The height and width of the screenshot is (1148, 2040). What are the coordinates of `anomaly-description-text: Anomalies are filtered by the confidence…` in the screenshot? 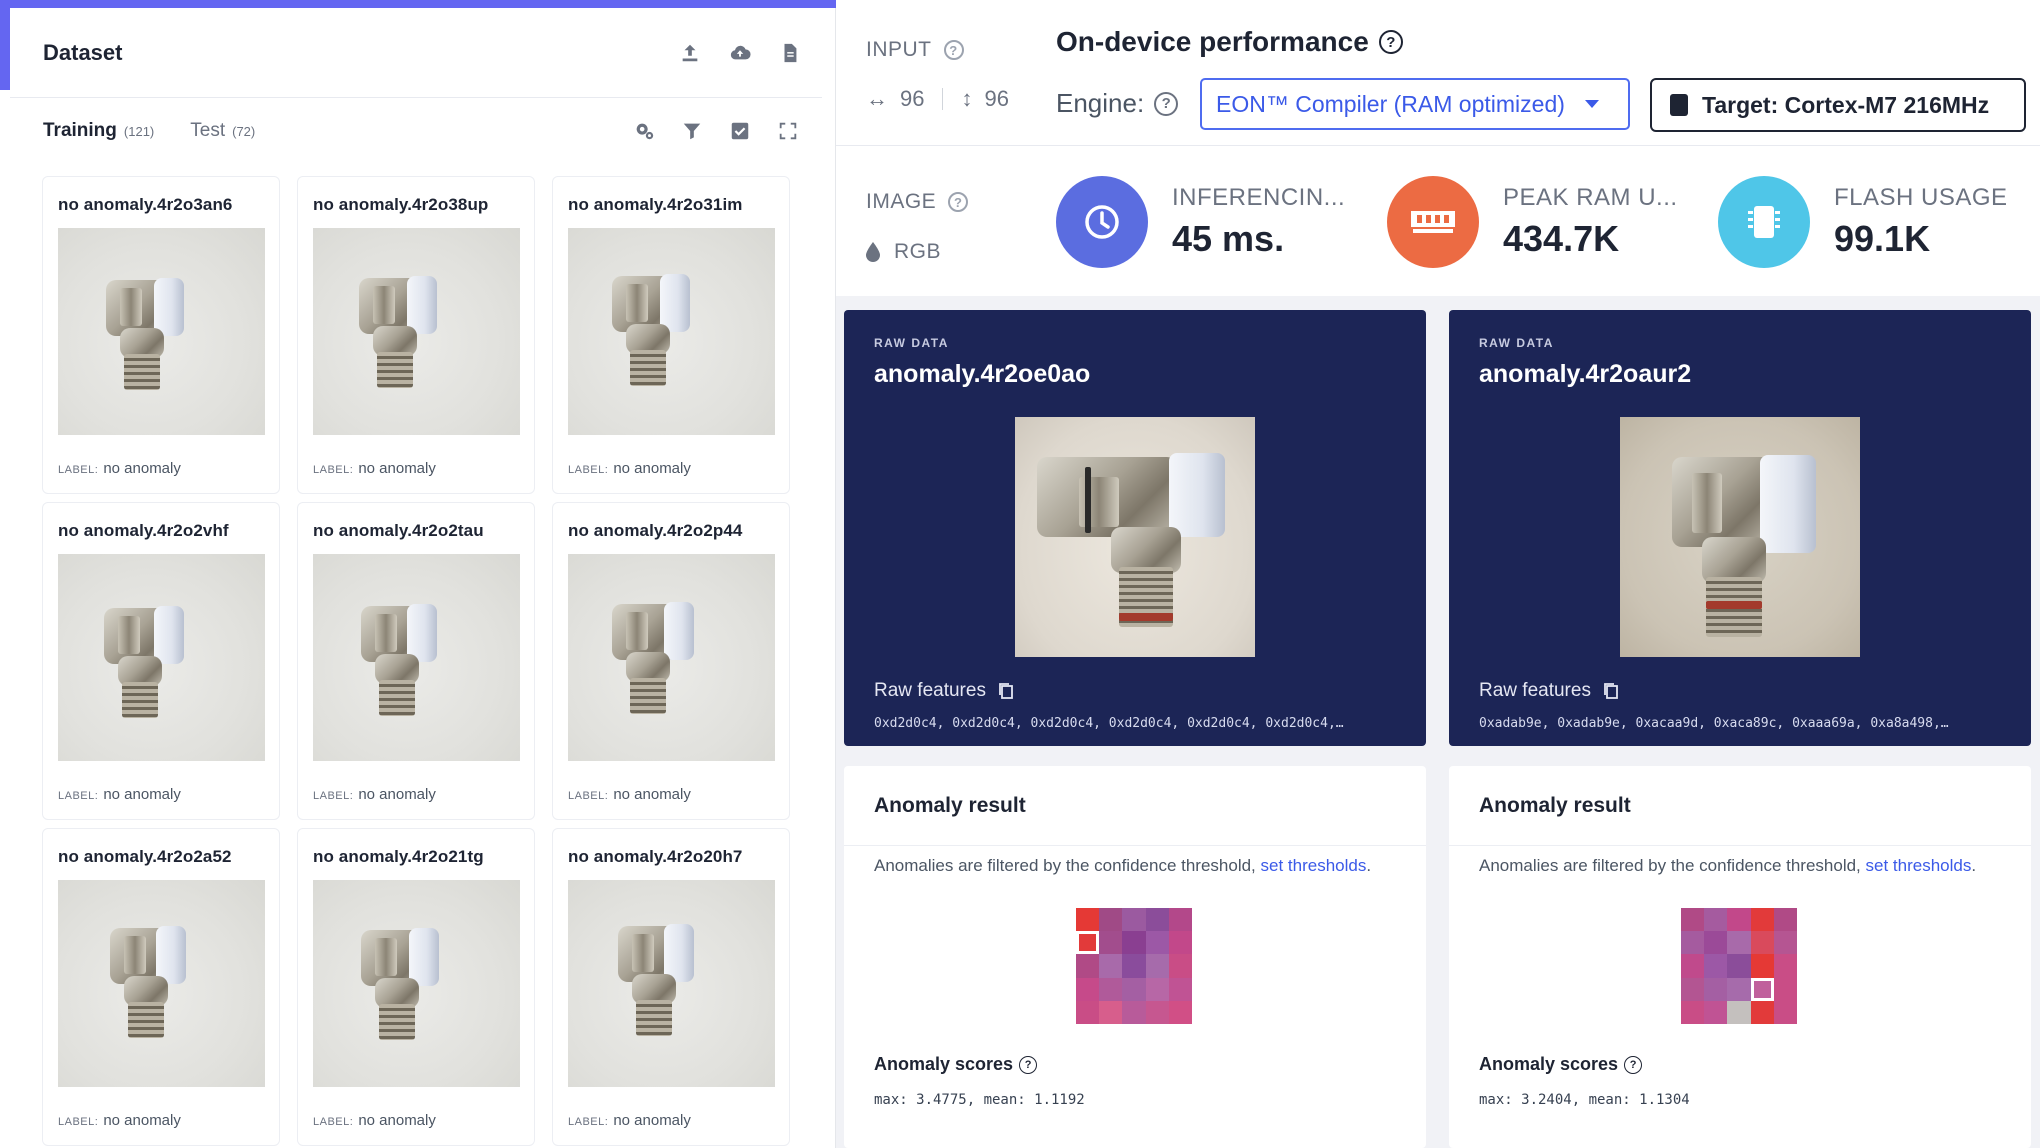 It's located at (1067, 865).